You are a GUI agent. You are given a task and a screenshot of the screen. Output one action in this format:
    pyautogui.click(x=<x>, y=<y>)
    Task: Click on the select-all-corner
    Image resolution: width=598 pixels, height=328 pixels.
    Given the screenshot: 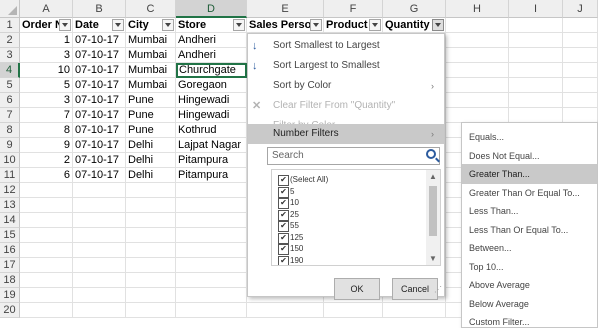 What is the action you would take?
    pyautogui.click(x=10, y=9)
    